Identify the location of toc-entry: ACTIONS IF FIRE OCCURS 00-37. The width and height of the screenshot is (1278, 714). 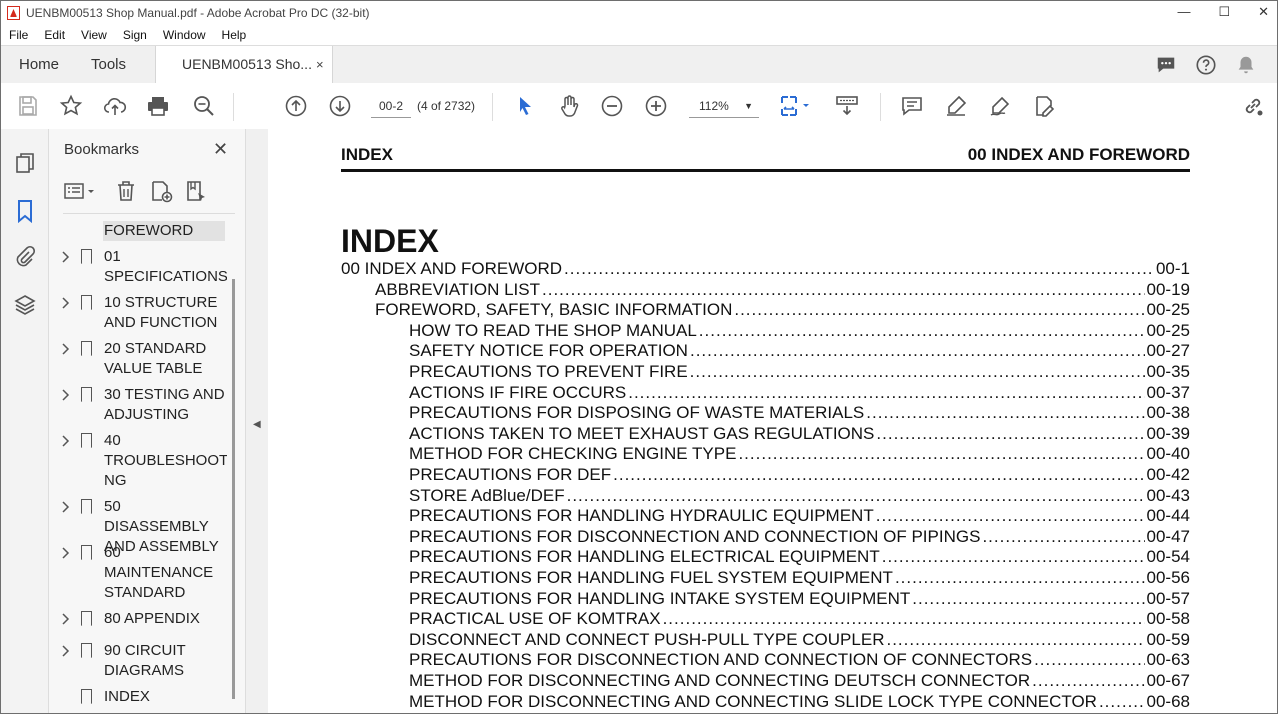
(765, 393).